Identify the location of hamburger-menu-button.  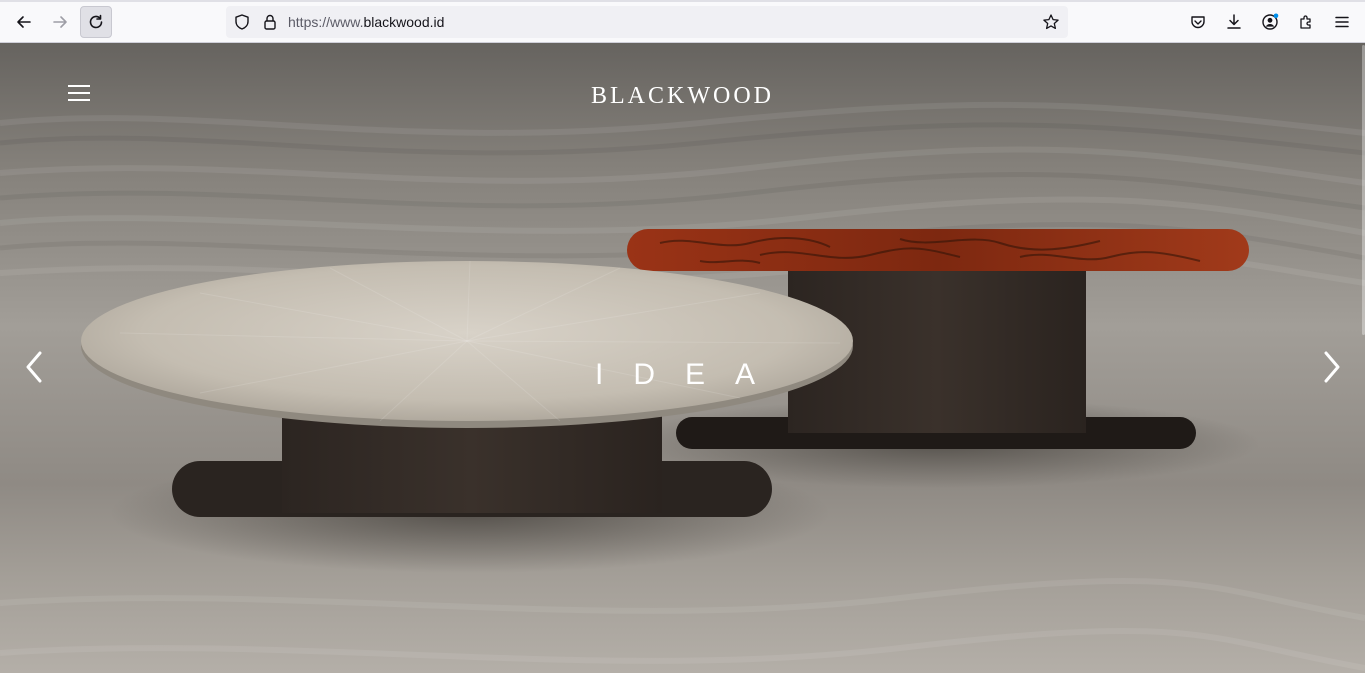
(79, 95).